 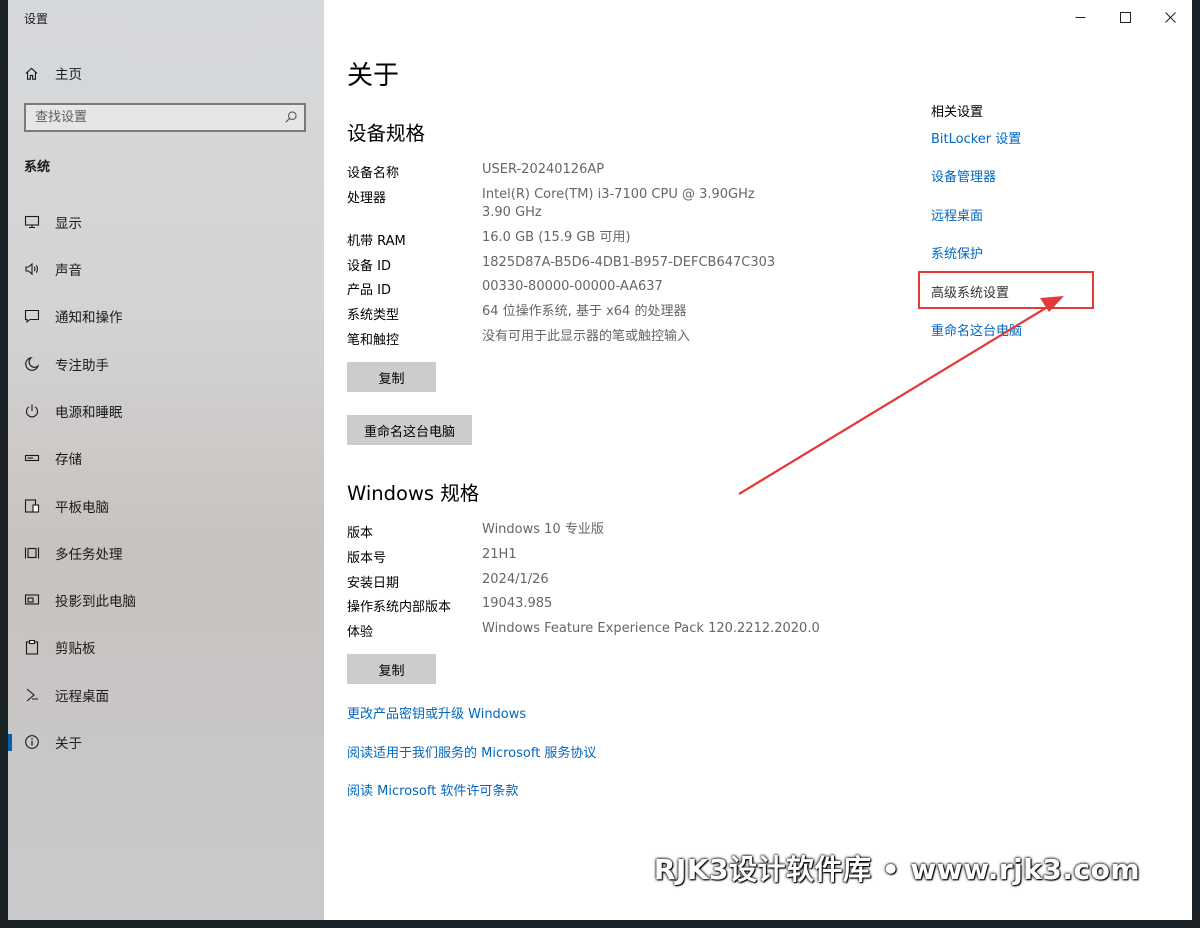 What do you see at coordinates (32, 600) in the screenshot?
I see `project-icon` at bounding box center [32, 600].